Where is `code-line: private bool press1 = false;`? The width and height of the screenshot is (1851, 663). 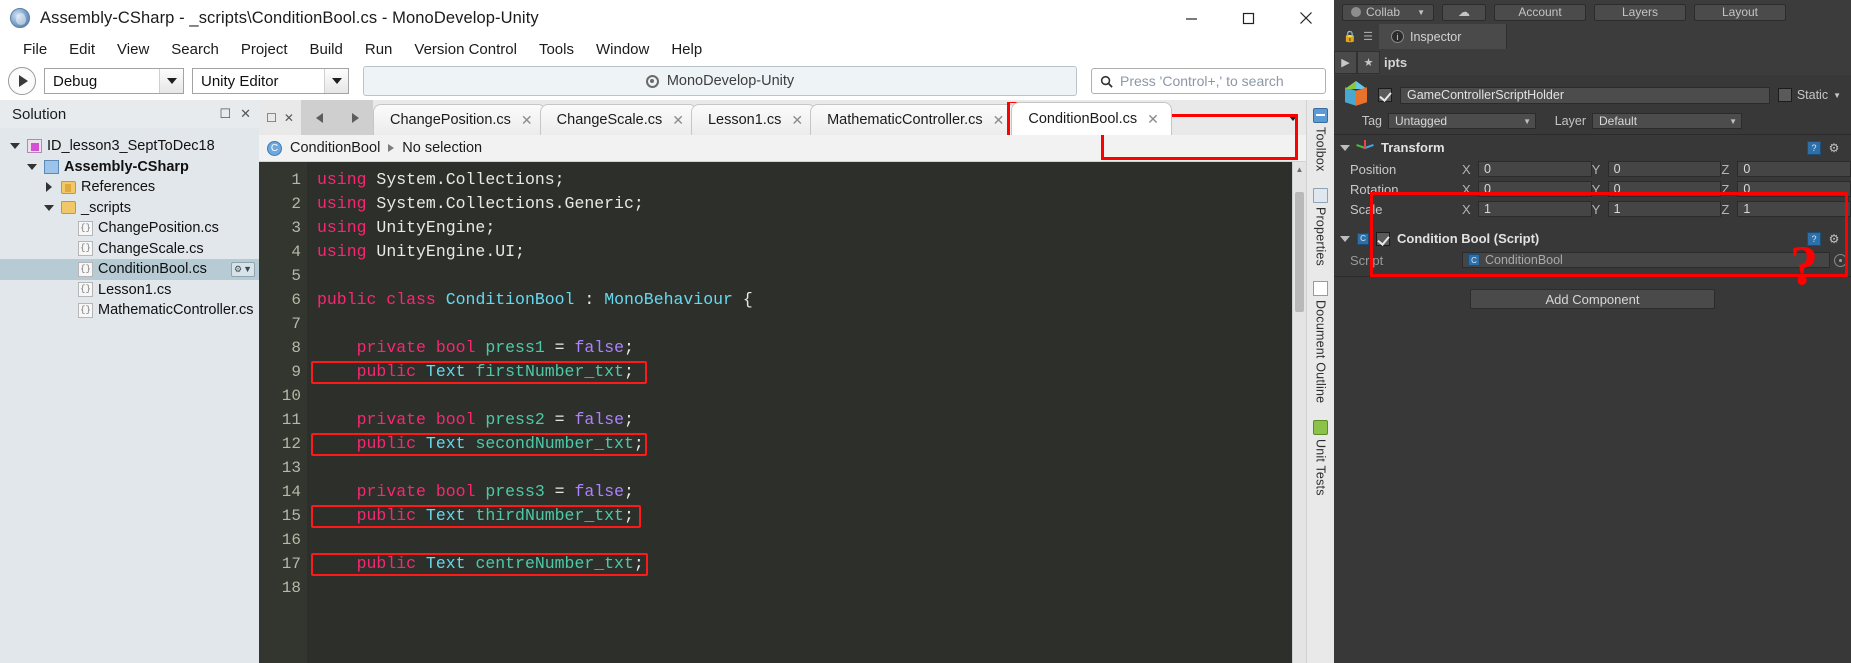 code-line: private bool press1 = false; is located at coordinates (799, 348).